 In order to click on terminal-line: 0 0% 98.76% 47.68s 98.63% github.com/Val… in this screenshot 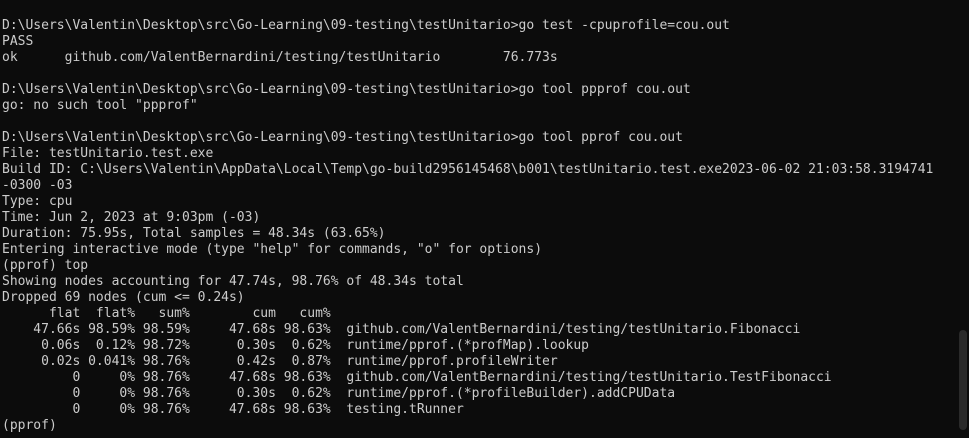, I will do `click(417, 377)`.